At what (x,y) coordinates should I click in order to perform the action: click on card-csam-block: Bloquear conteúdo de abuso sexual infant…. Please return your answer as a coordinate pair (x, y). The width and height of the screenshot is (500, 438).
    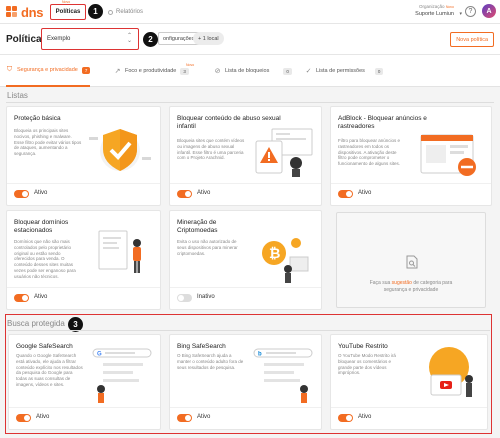
    Looking at the image, I should click on (245, 156).